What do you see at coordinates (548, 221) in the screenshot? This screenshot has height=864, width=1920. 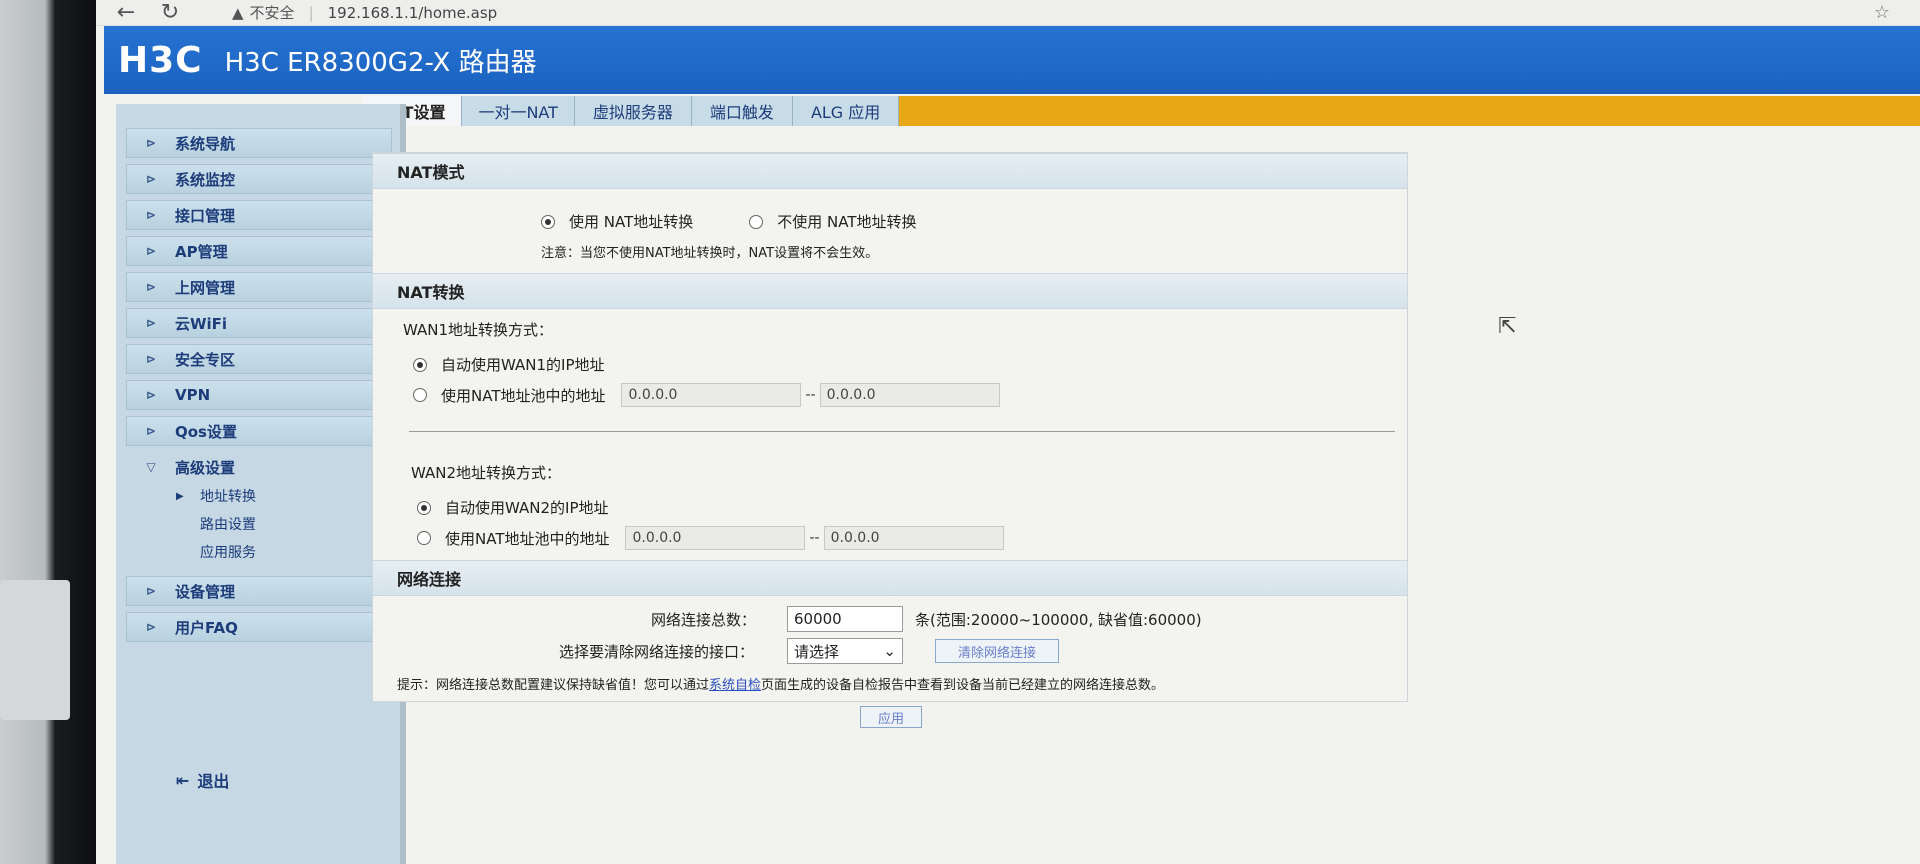 I see `nat-use-radio` at bounding box center [548, 221].